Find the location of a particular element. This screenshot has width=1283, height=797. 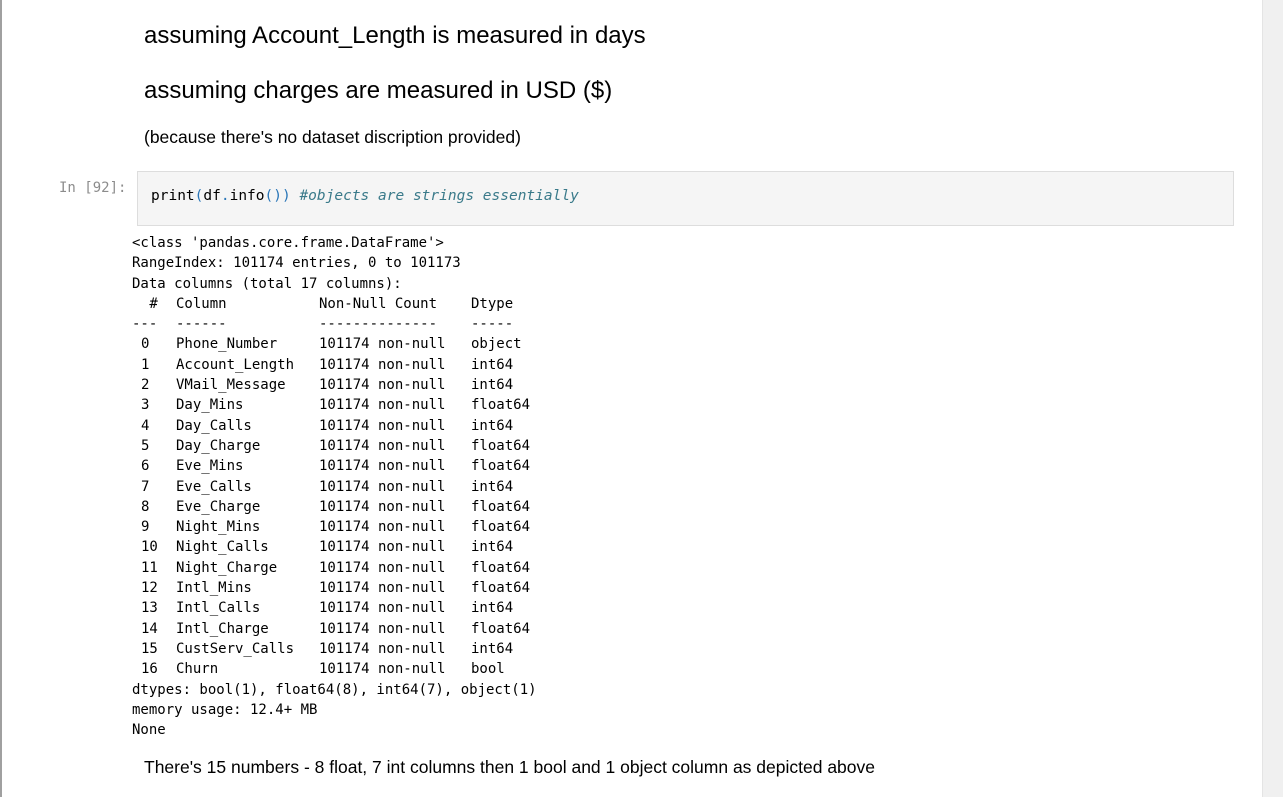

table-row: 9 Night_Mins 101174 non-null float64 is located at coordinates (682, 527).